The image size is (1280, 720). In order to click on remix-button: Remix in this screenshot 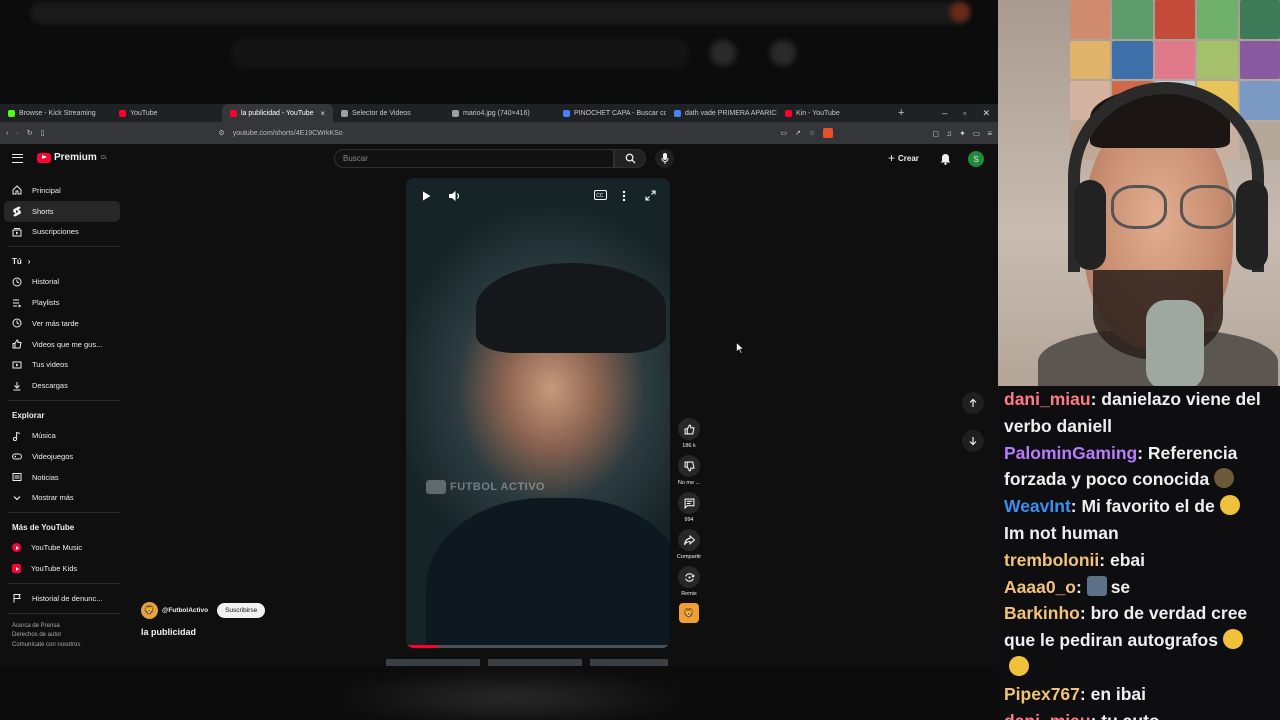, I will do `click(689, 581)`.